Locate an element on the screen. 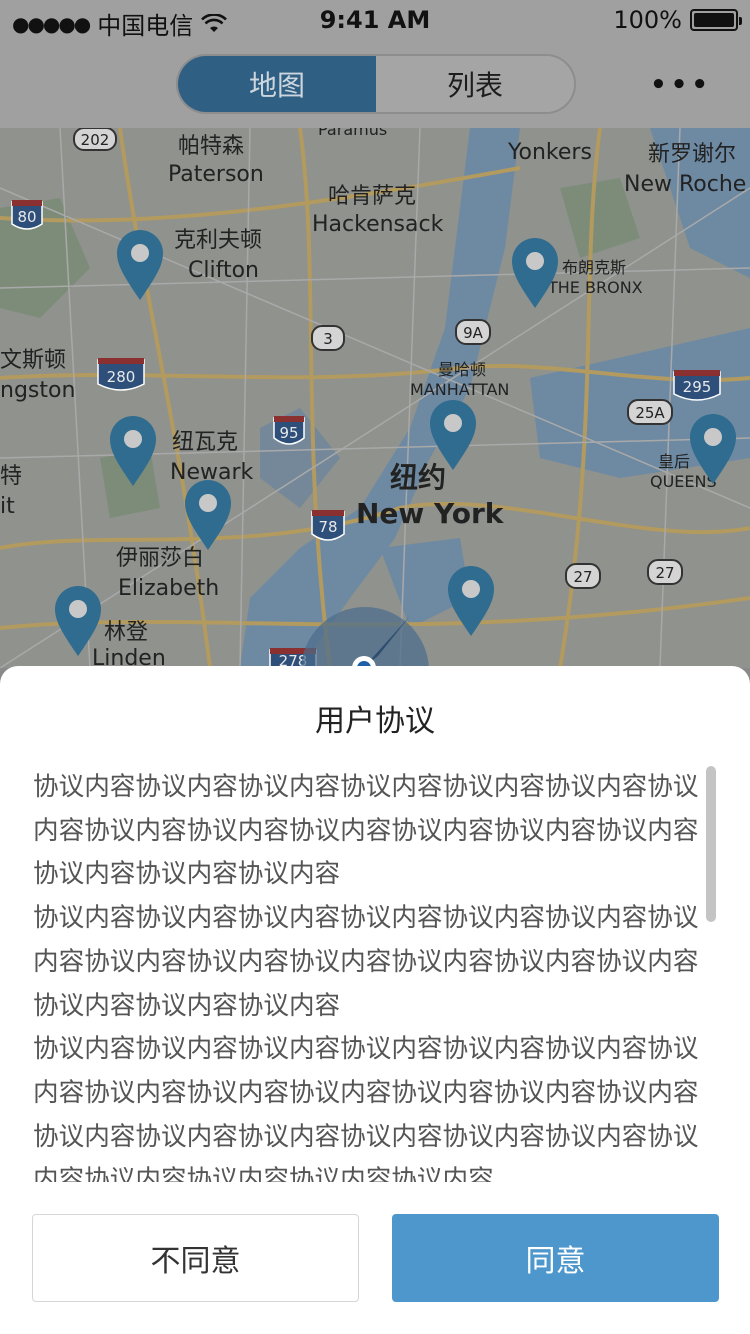 This screenshot has height=1334, width=750. svg-text: 80 is located at coordinates (26, 217).